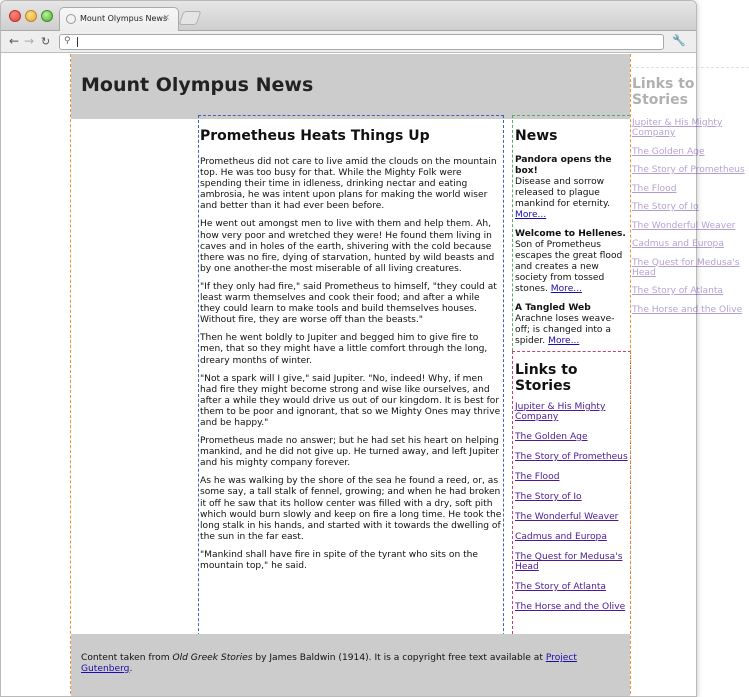  What do you see at coordinates (566, 517) in the screenshot?
I see `story-link: The Wonderful Weaver` at bounding box center [566, 517].